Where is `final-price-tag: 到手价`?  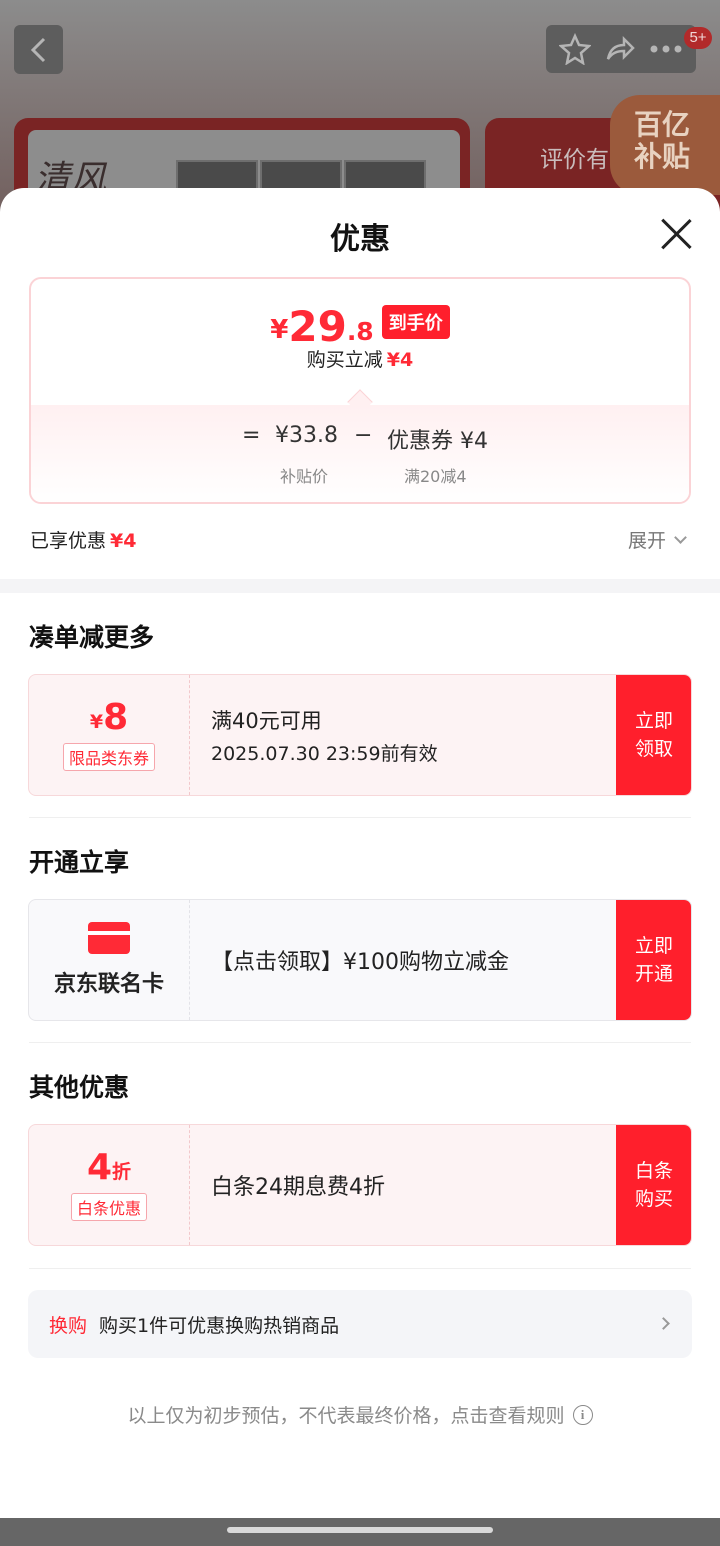 final-price-tag: 到手价 is located at coordinates (415, 322).